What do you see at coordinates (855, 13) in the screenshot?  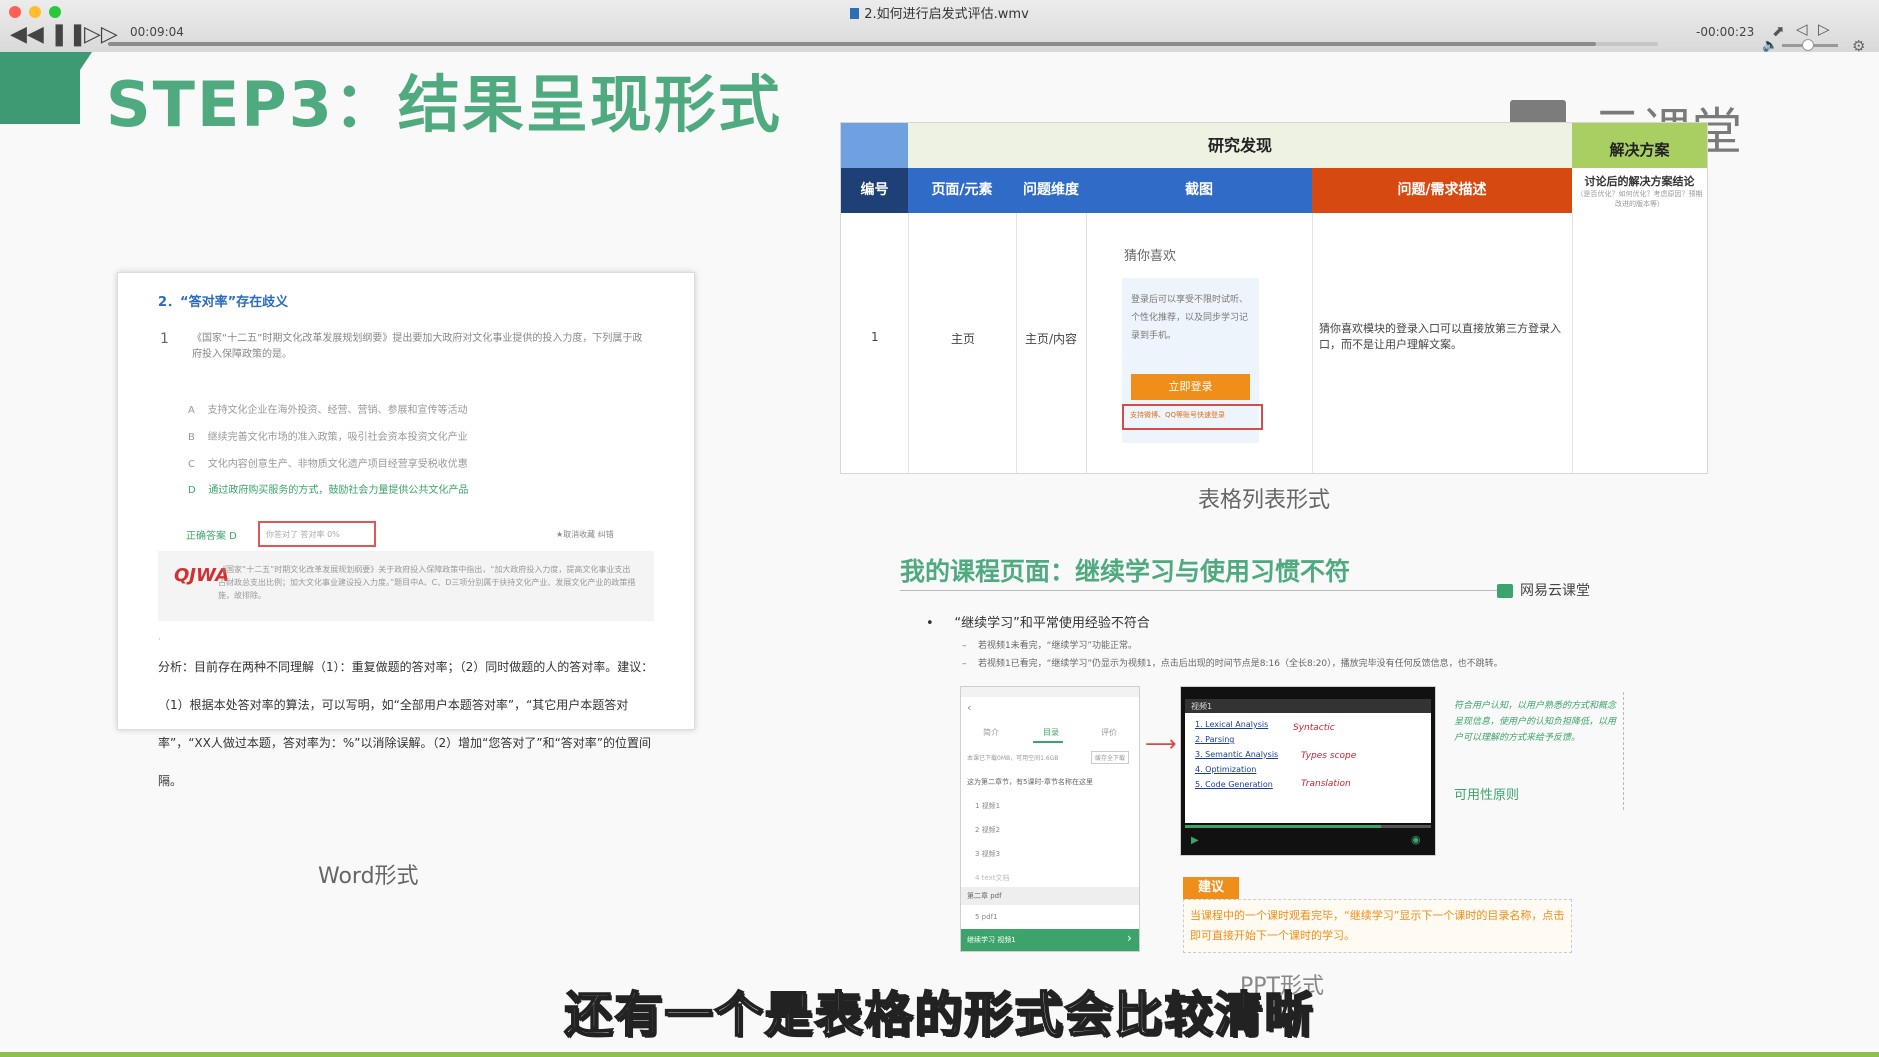 I see `document-icon` at bounding box center [855, 13].